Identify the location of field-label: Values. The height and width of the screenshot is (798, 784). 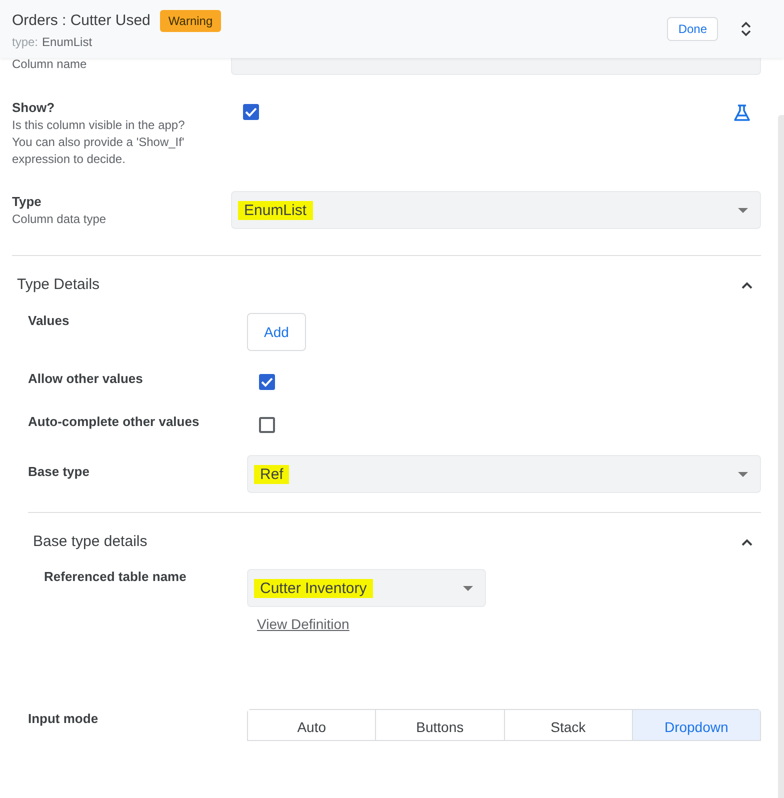
(49, 320).